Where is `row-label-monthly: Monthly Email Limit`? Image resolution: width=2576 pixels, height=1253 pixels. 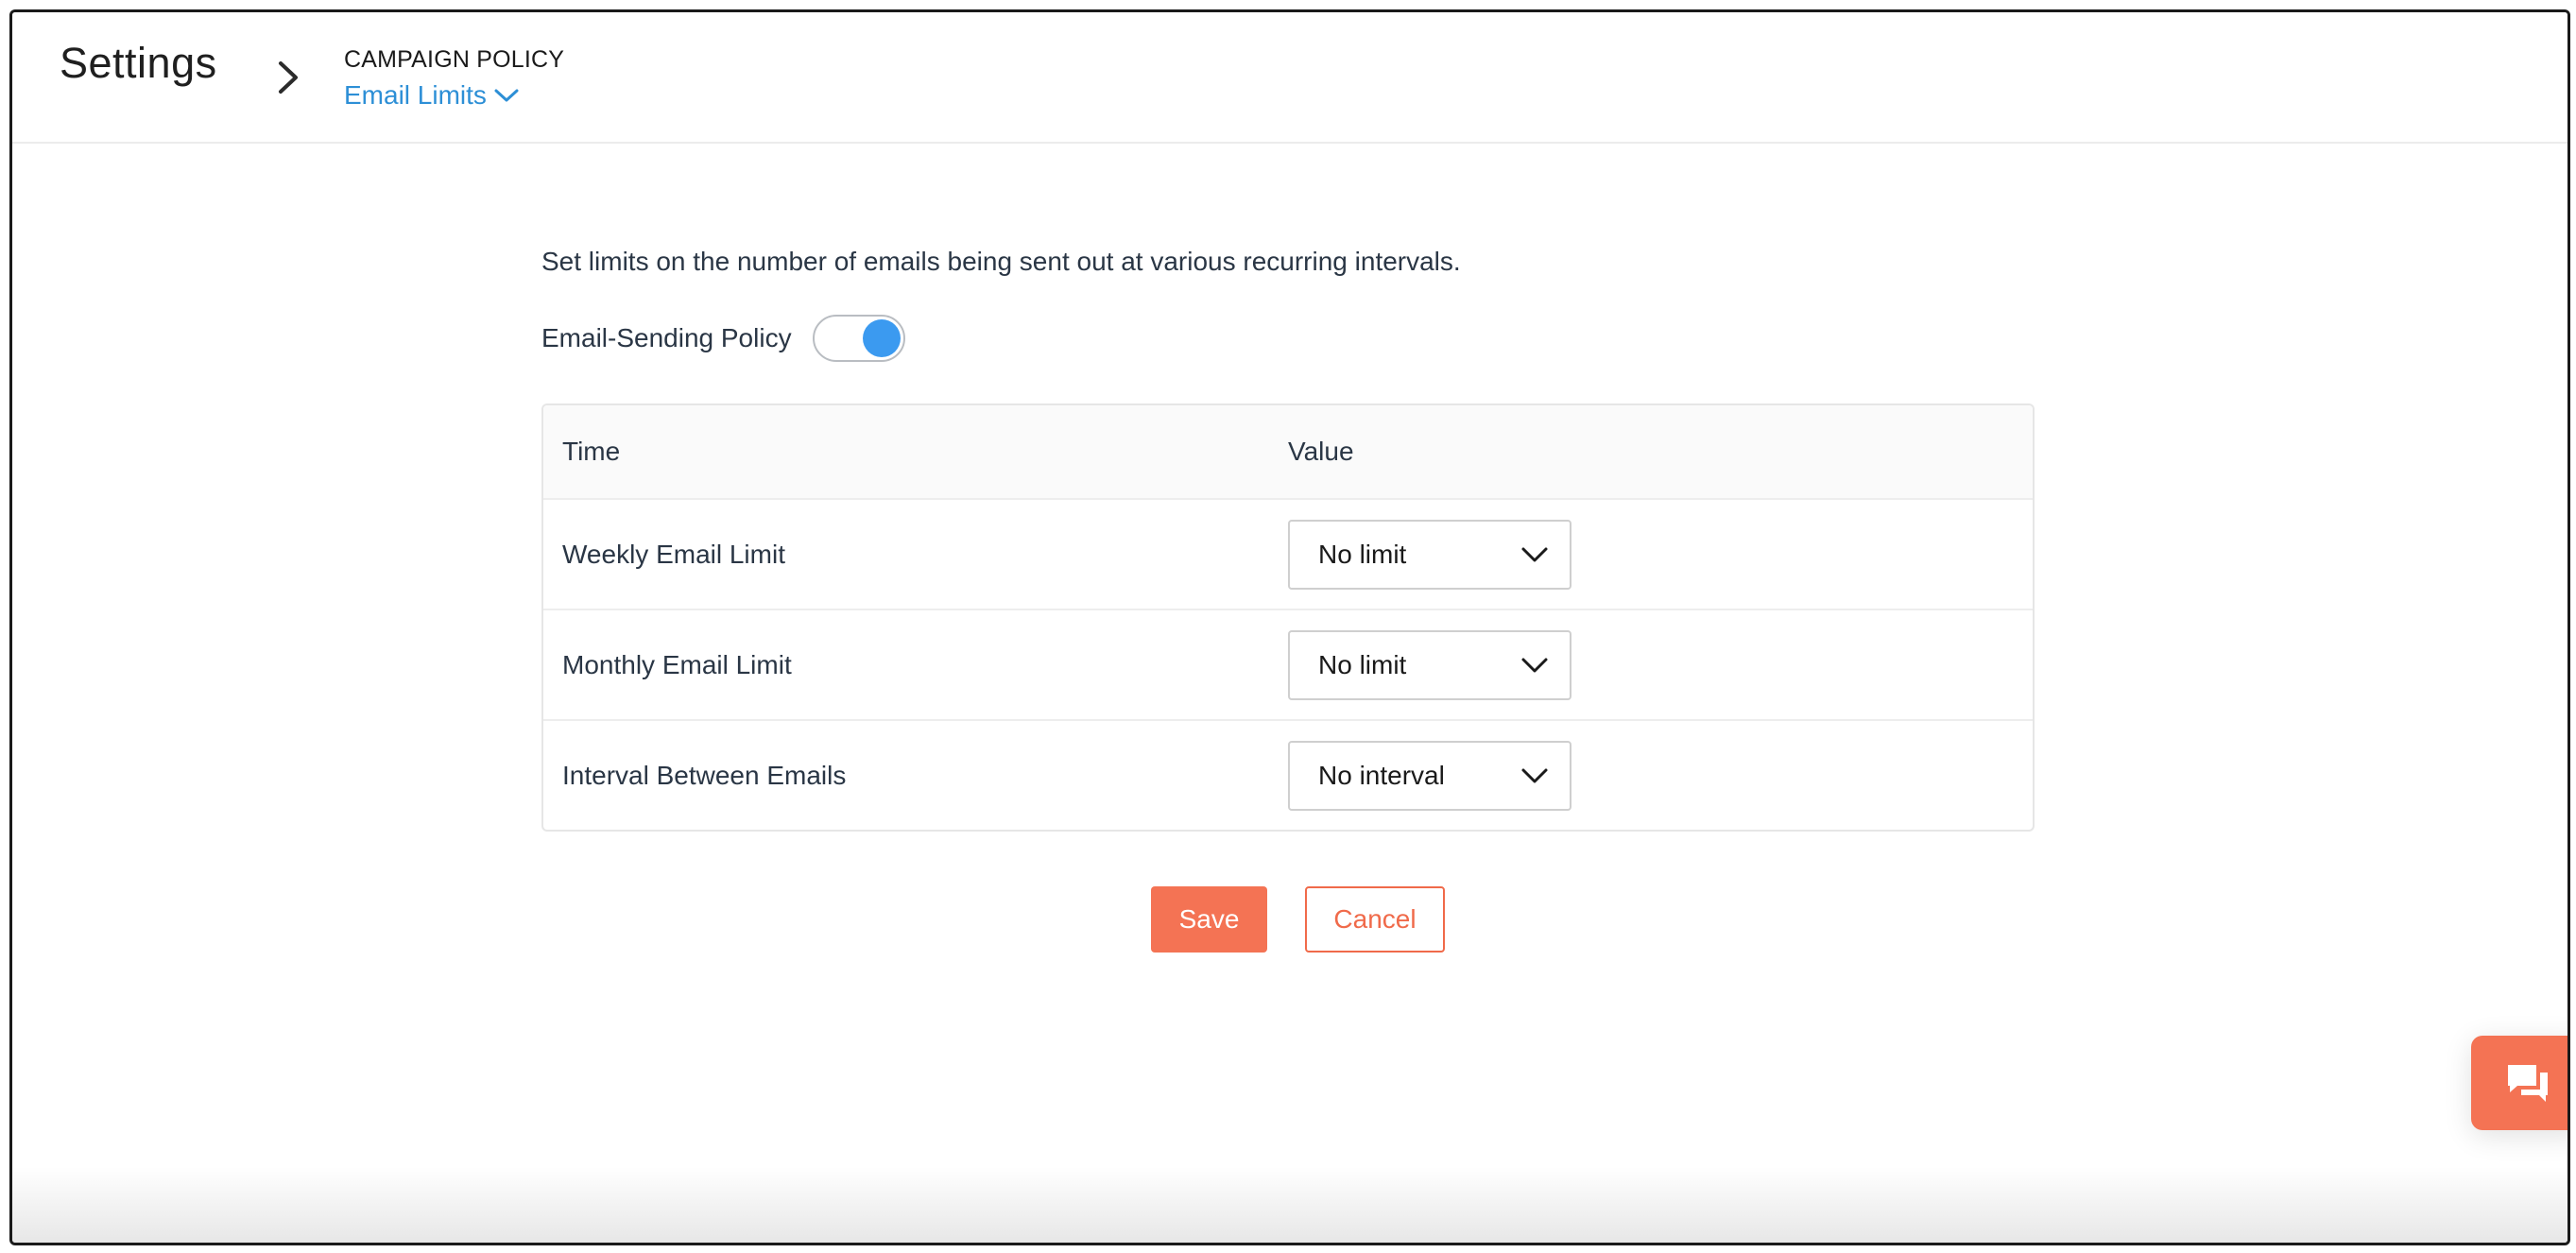 row-label-monthly: Monthly Email Limit is located at coordinates (677, 664).